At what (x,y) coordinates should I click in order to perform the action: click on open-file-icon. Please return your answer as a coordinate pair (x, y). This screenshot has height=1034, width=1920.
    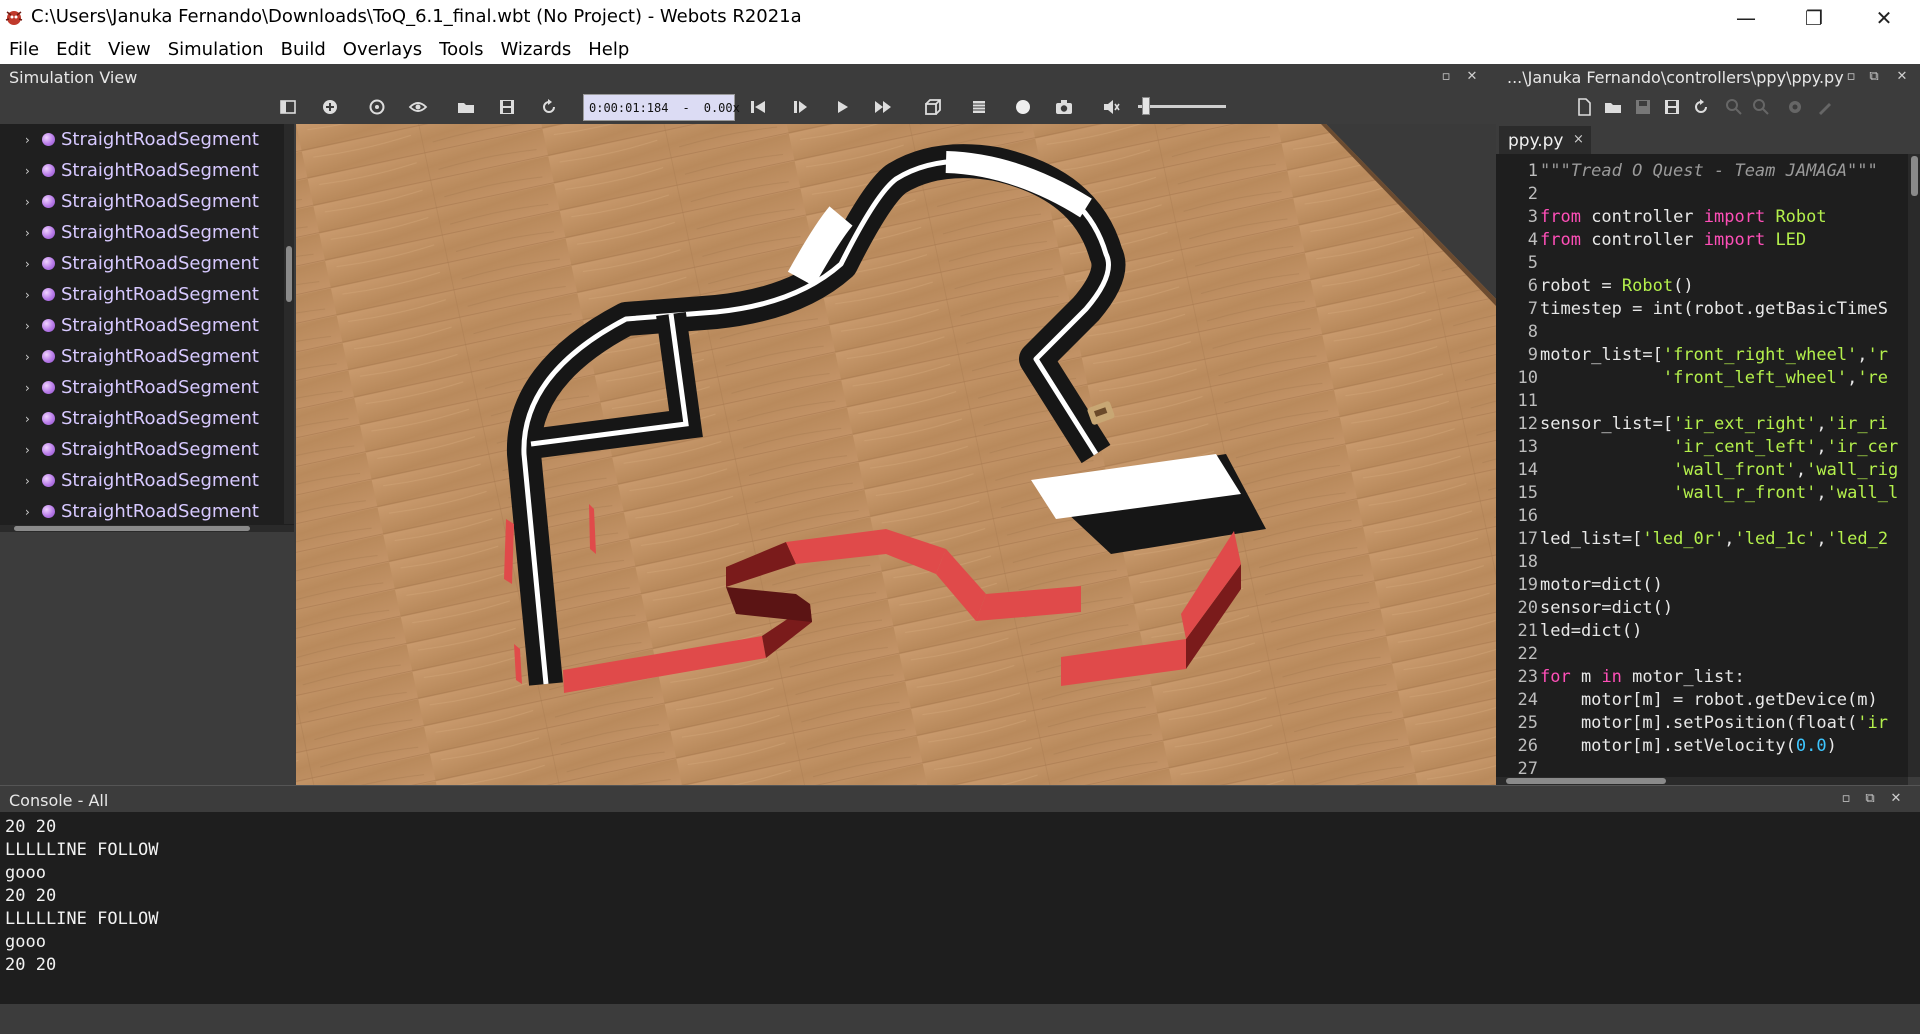
    Looking at the image, I should click on (1613, 107).